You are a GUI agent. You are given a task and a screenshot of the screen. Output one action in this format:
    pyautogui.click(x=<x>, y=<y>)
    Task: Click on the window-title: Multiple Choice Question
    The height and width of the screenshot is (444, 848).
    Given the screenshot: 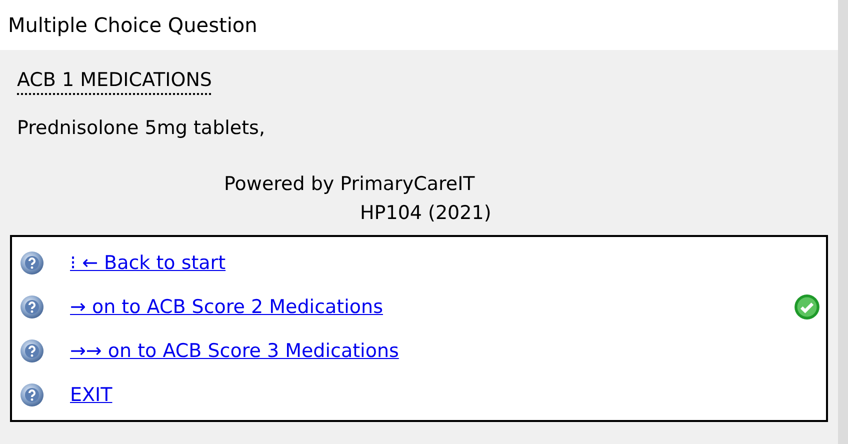 What is the action you would take?
    pyautogui.click(x=133, y=25)
    